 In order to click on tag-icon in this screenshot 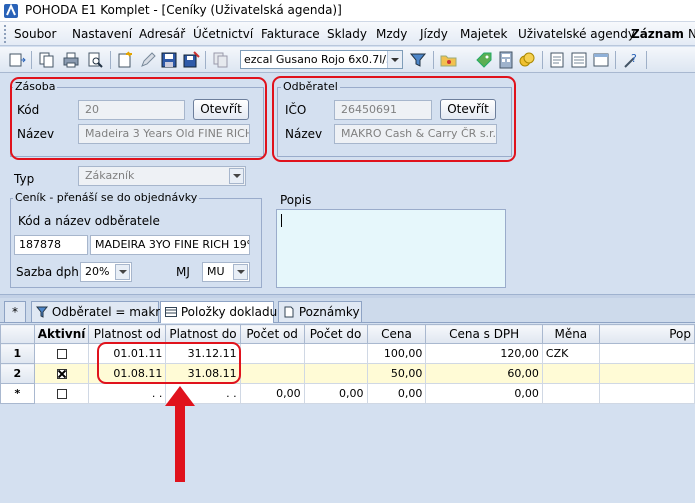, I will do `click(484, 60)`.